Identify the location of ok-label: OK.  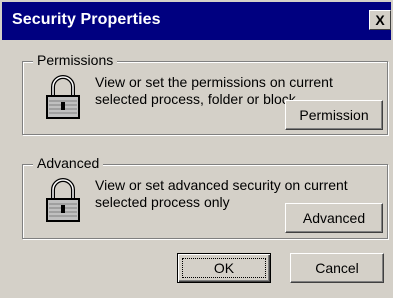
(224, 268).